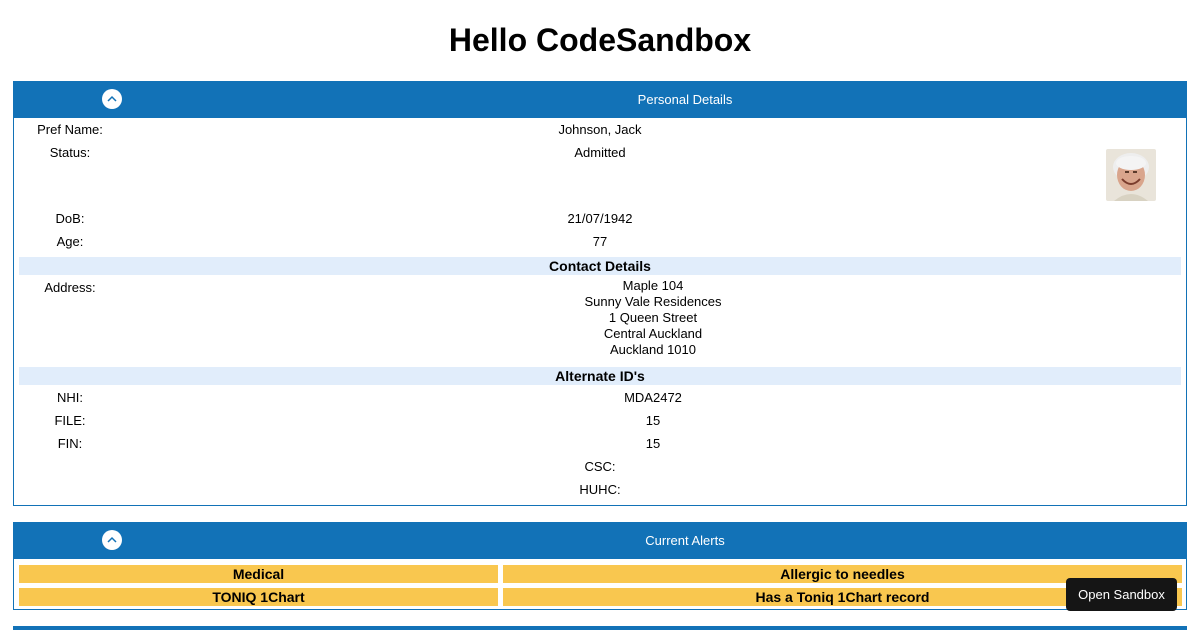 The width and height of the screenshot is (1200, 630). I want to click on detail-label-huhc: HUHC:, so click(600, 489).